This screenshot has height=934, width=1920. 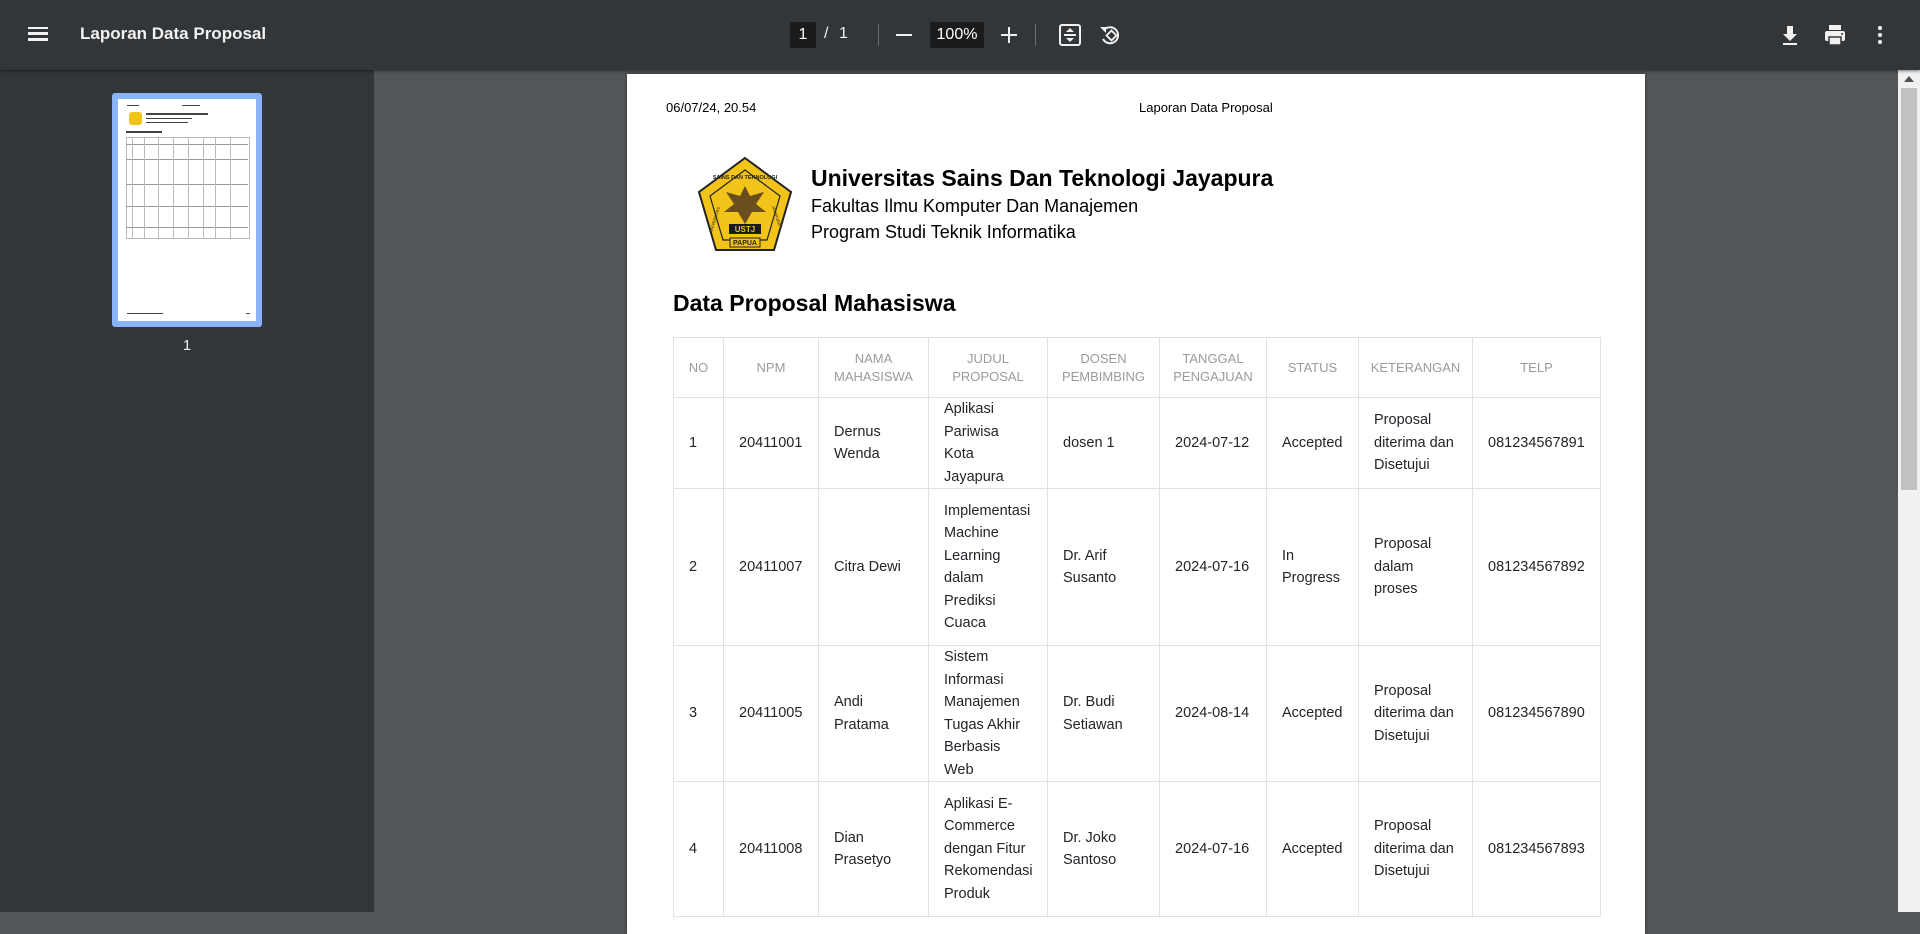 I want to click on pdf-toolbar: Laporan Data Proposal 1 / 1 100%, so click(x=960, y=35).